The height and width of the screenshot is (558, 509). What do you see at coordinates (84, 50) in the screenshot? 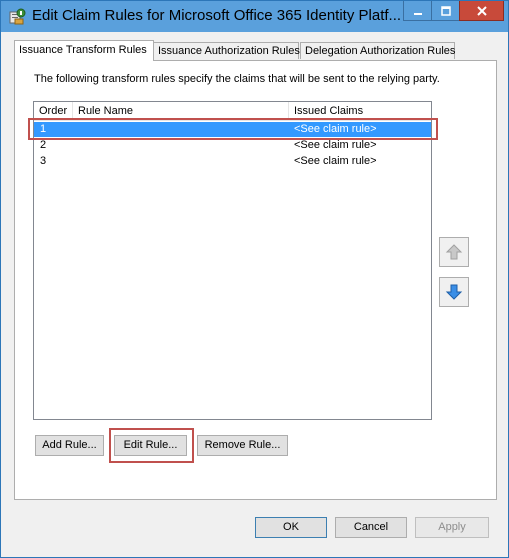
I see `tab-issuance-transform-rules: Issuance Transform Rules` at bounding box center [84, 50].